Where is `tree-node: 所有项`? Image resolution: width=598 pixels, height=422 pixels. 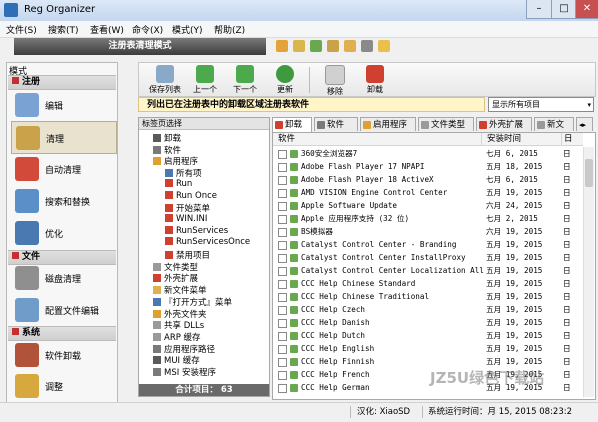 tree-node: 所有项 is located at coordinates (183, 173).